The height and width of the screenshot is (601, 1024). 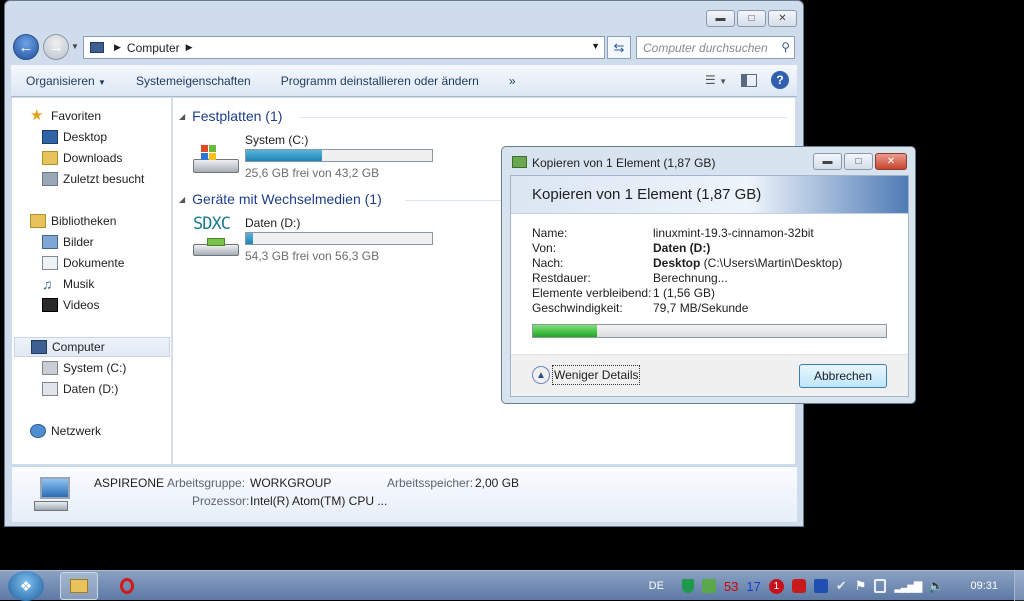 I want to click on power-plug-icon, so click(x=880, y=586).